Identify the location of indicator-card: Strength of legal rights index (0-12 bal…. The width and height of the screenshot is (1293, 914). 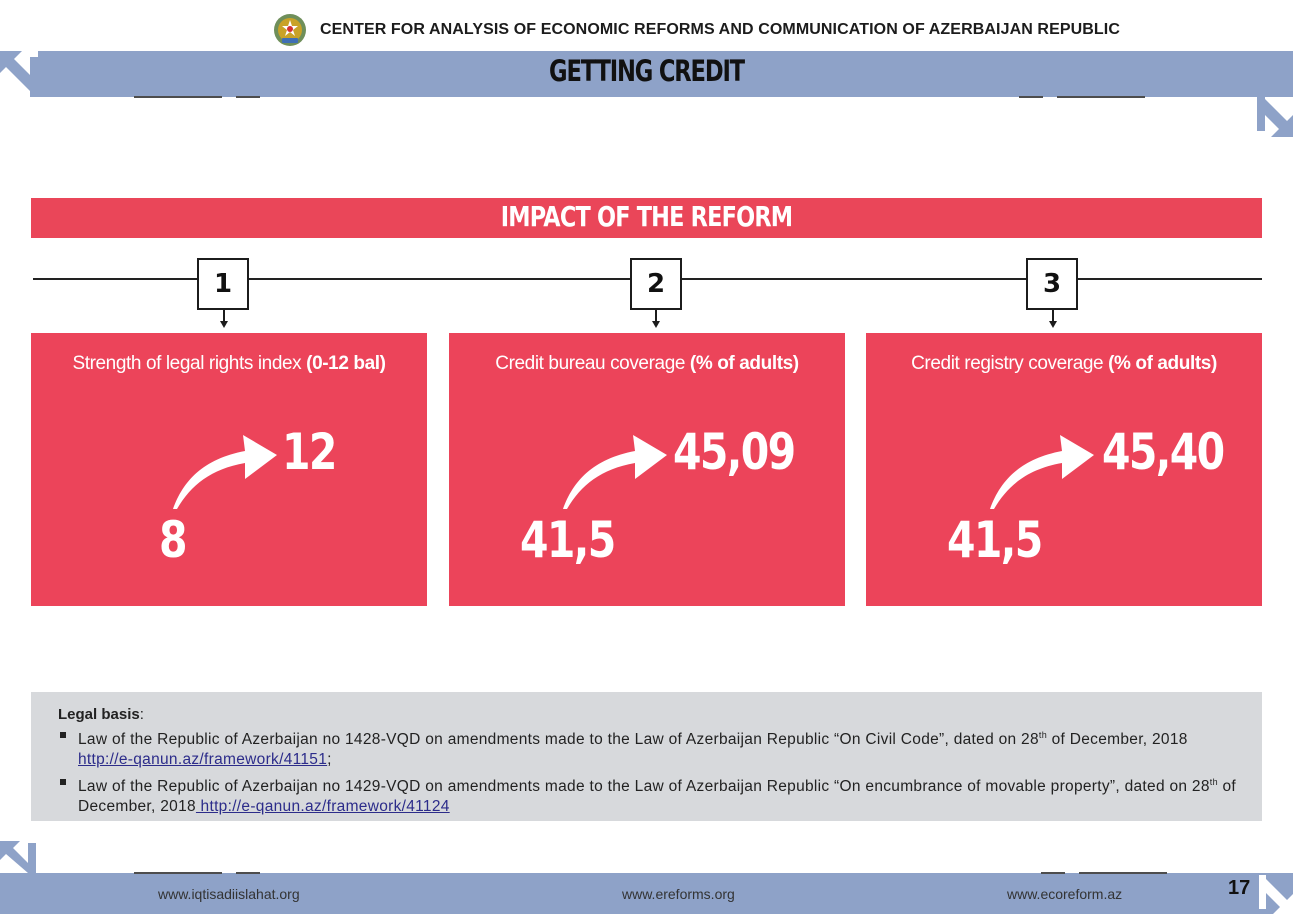
(229, 469).